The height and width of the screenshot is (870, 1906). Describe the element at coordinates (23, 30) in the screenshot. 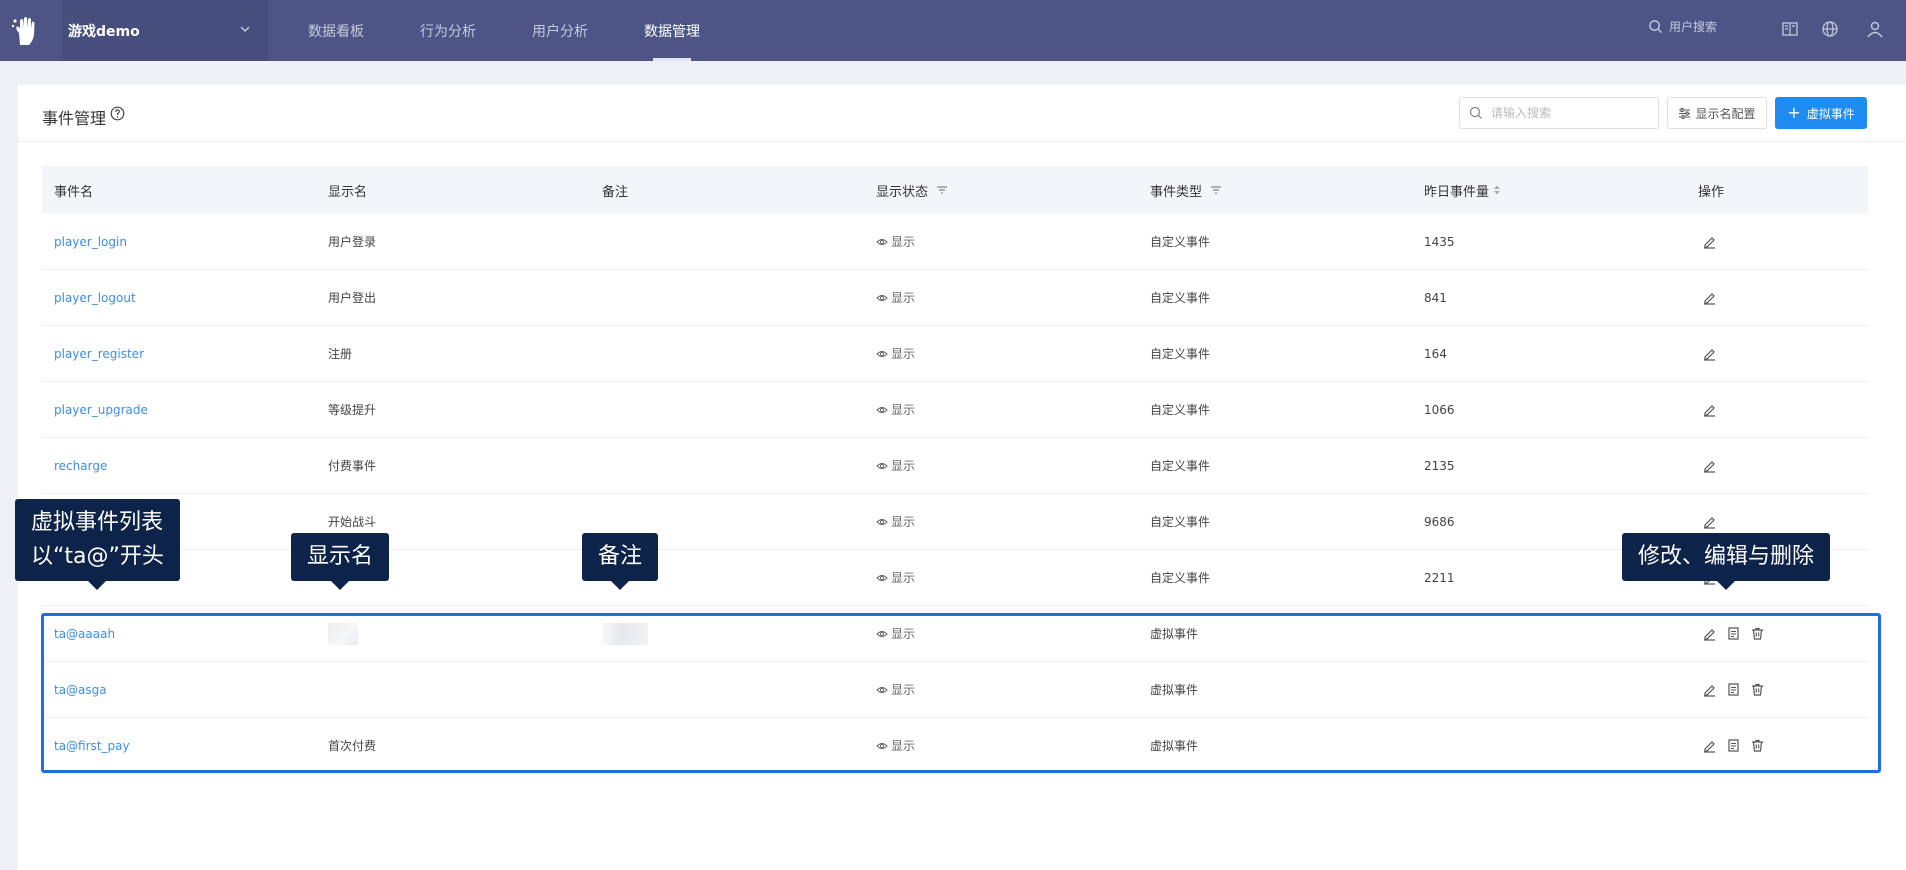

I see `hand-logo-icon` at that location.